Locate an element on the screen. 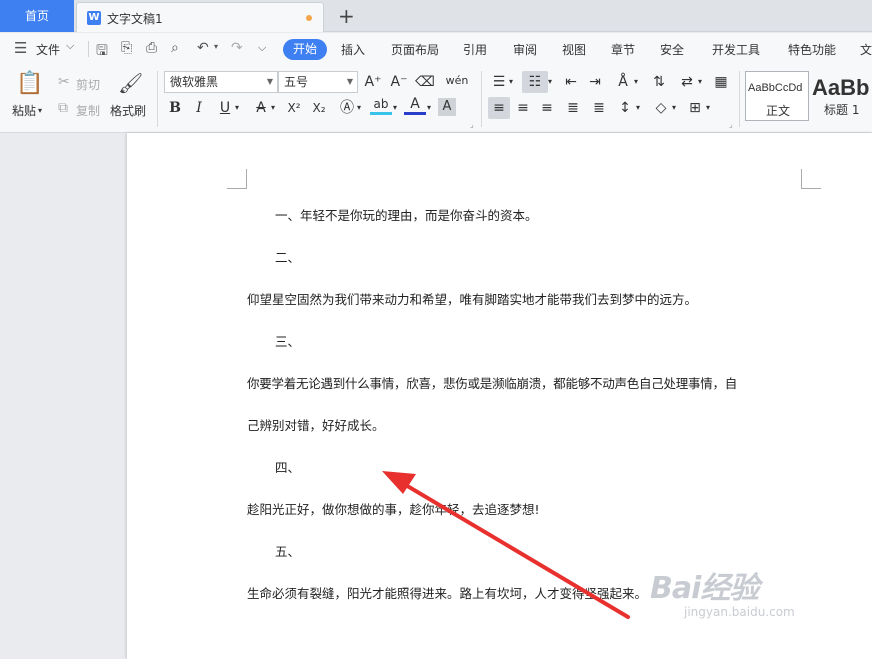 The width and height of the screenshot is (872, 659). increase-indent-icon: ⇥ is located at coordinates (595, 82).